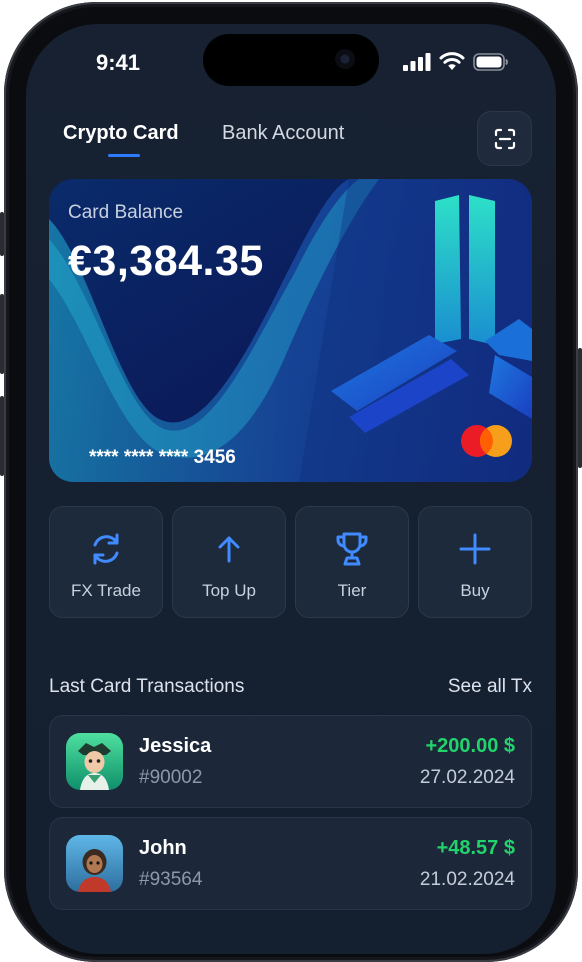  I want to click on dynamic-island, so click(291, 60).